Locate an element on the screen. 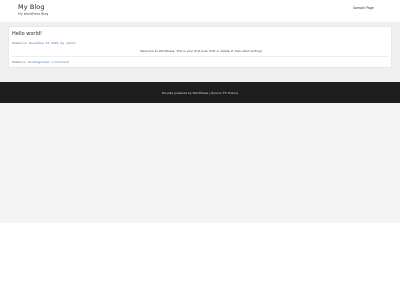  post-category-link: Uncategorized is located at coordinates (39, 62).